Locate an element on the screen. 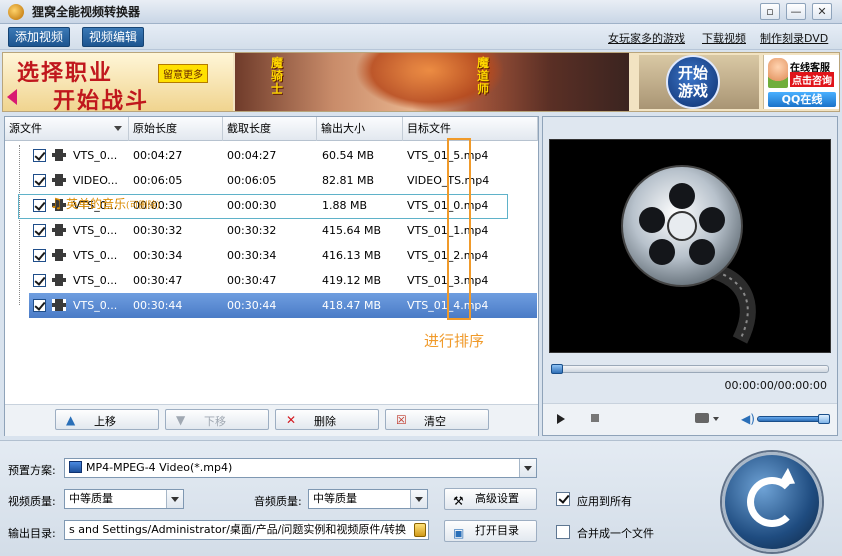 This screenshot has height=556, width=842. cell-original-length: 00:30:44 is located at coordinates (158, 305).